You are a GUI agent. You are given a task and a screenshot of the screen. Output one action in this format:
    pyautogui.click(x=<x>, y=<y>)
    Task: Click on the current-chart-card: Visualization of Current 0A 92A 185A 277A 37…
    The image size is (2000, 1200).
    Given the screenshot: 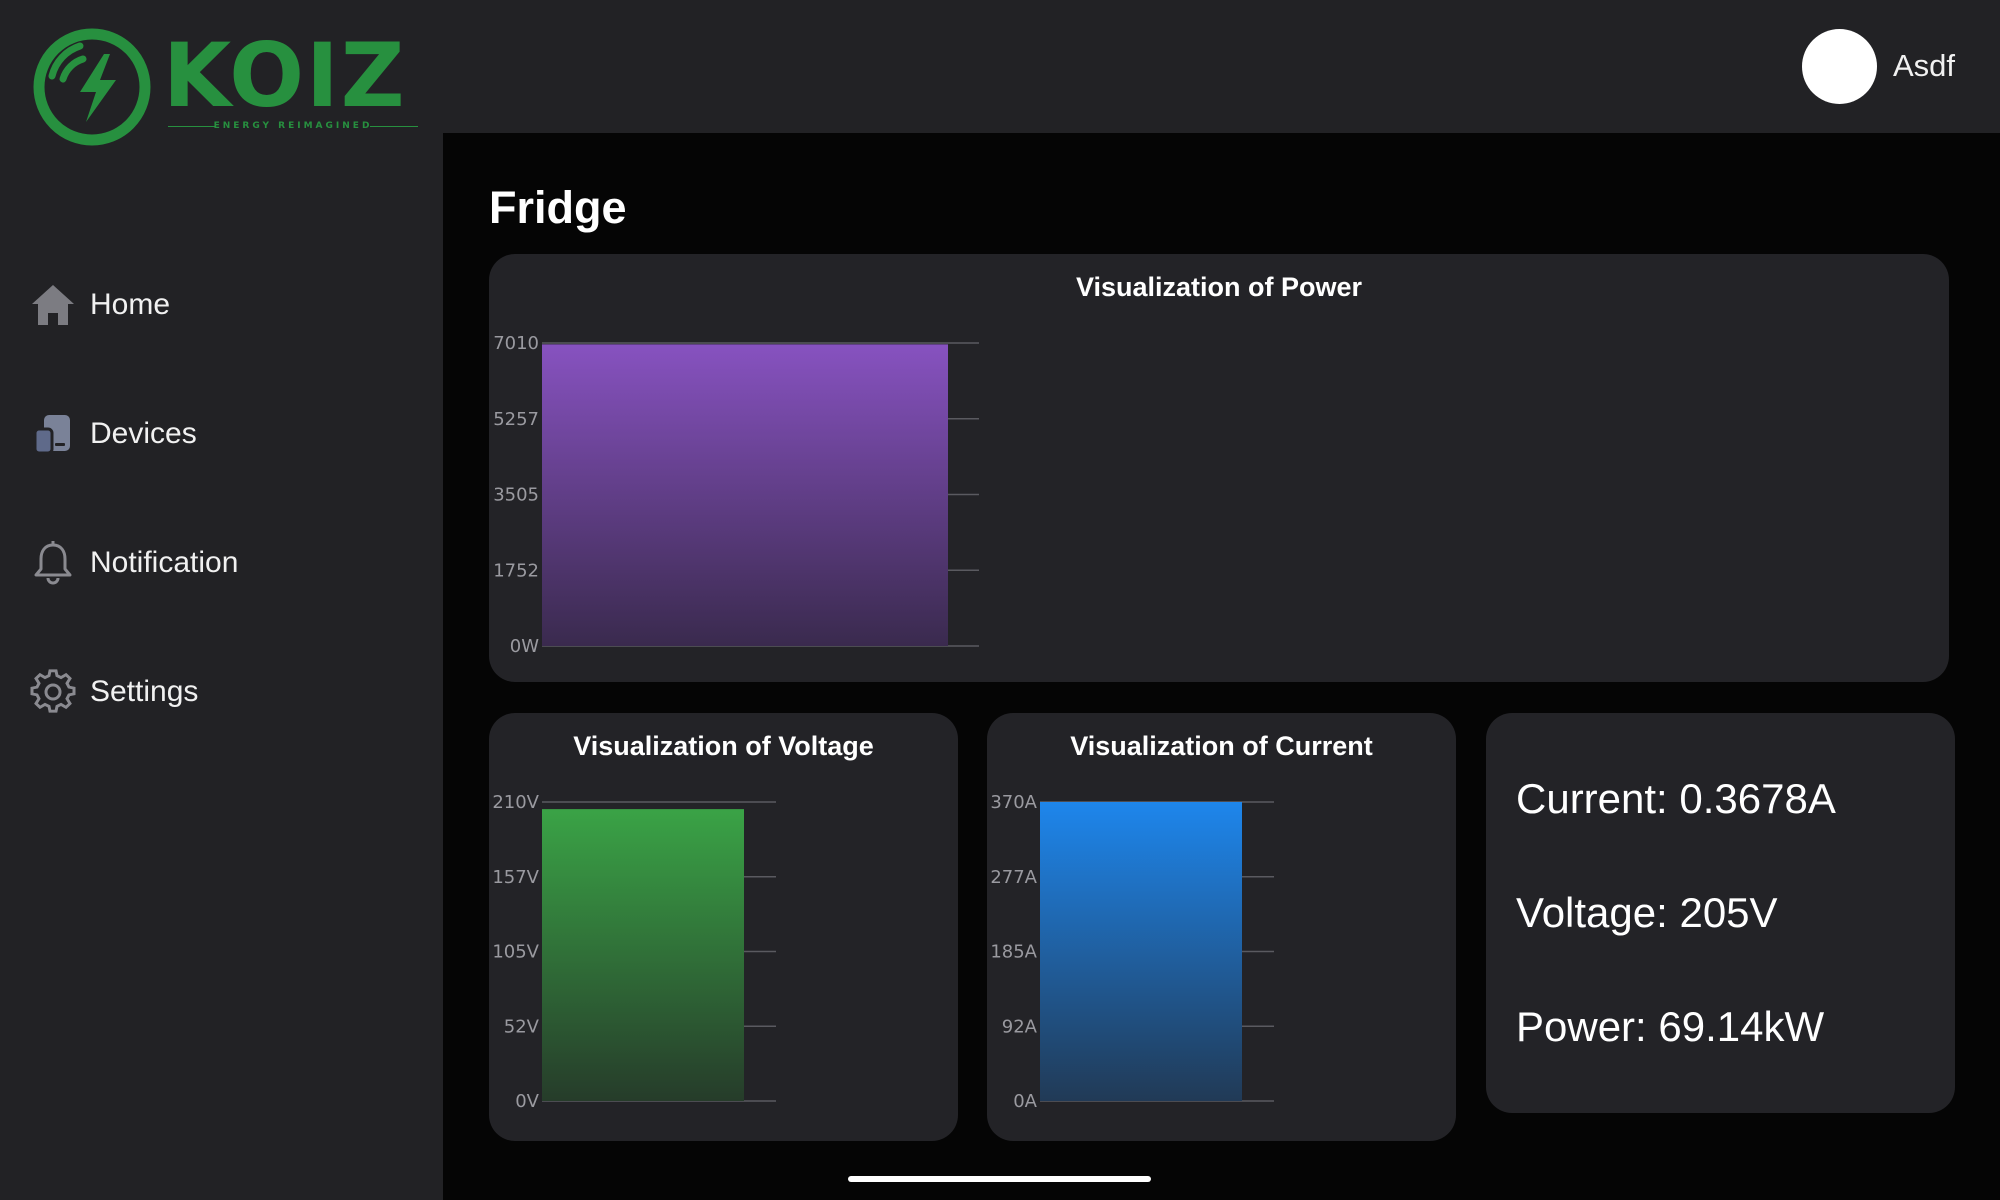 What is the action you would take?
    pyautogui.click(x=1221, y=927)
    